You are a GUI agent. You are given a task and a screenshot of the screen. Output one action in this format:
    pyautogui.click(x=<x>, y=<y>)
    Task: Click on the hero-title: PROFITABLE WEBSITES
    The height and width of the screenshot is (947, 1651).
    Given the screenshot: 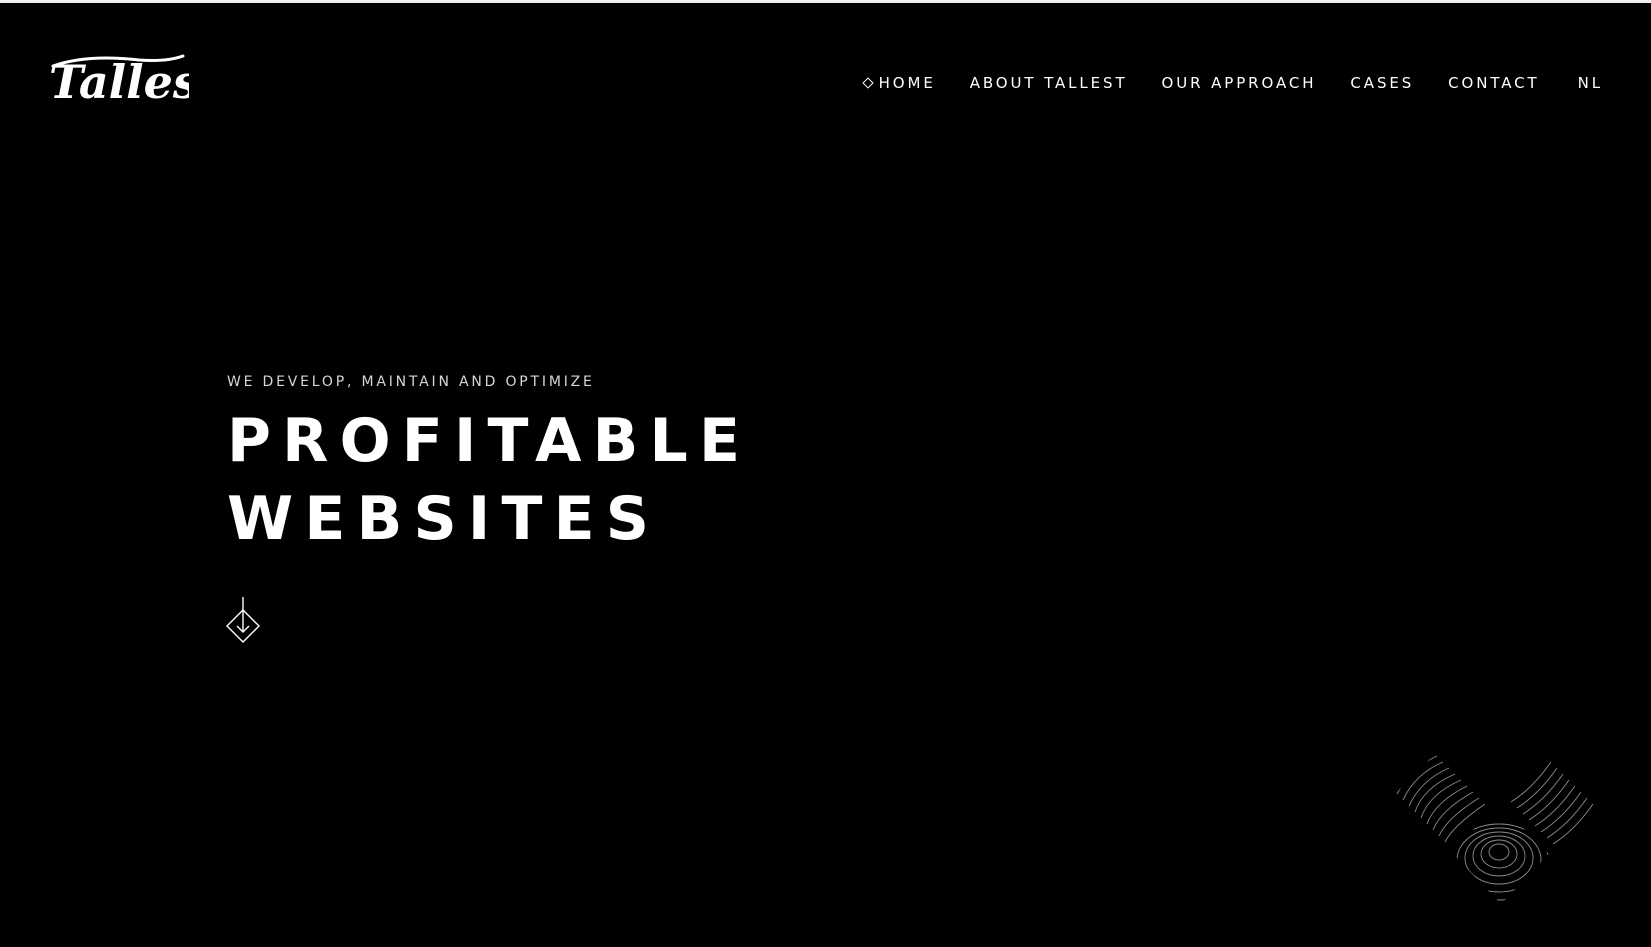 What is the action you would take?
    pyautogui.click(x=489, y=480)
    